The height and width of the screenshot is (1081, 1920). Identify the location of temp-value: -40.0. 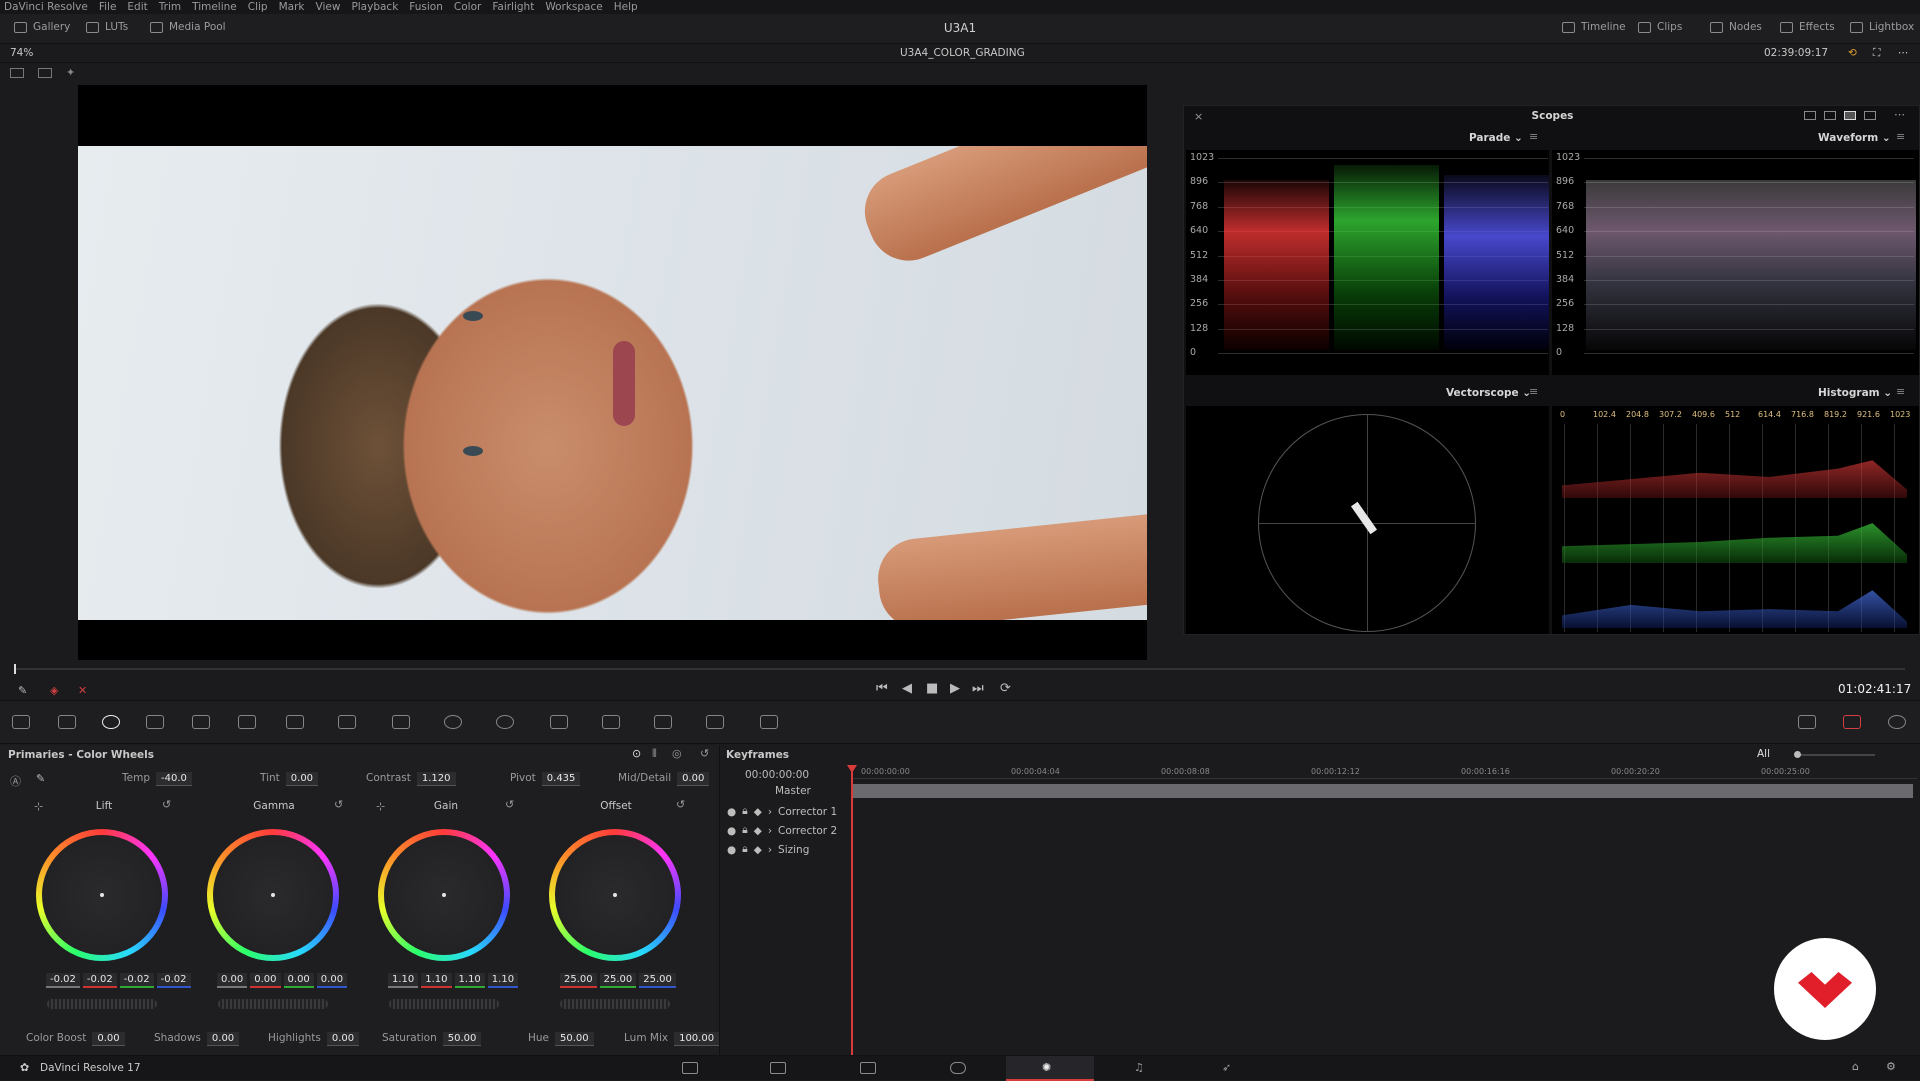
(173, 779).